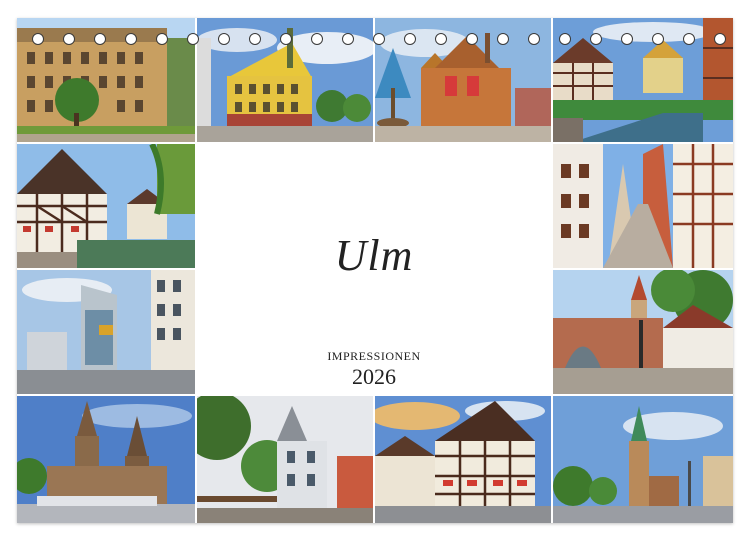 Image resolution: width=750 pixels, height=539 pixels. What do you see at coordinates (463, 459) in the screenshot?
I see `photo-crooked-house` at bounding box center [463, 459].